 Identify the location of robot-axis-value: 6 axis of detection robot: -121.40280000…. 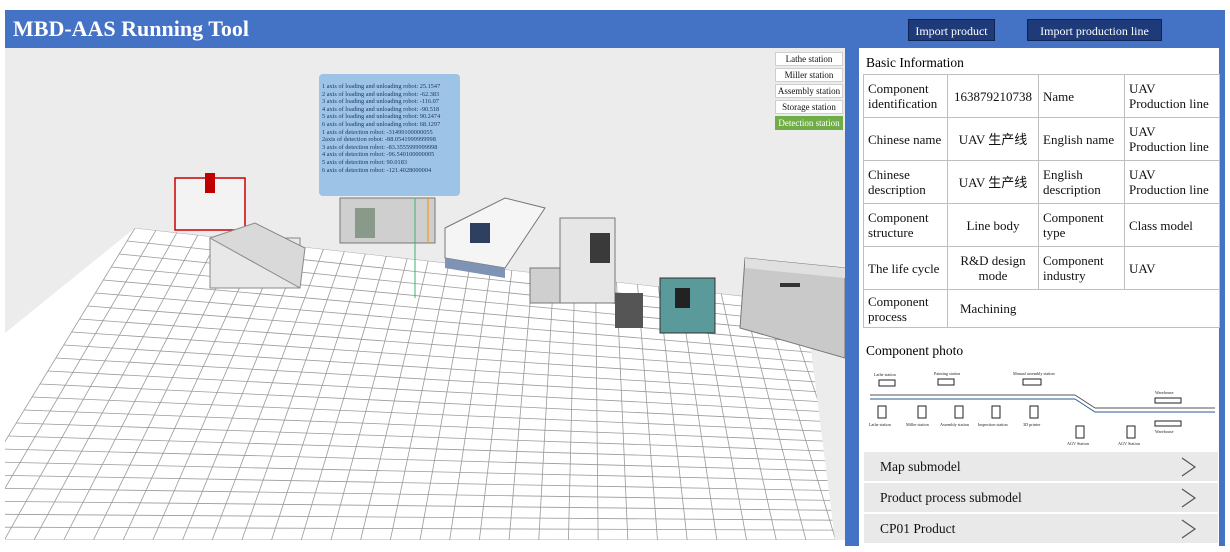
(377, 170).